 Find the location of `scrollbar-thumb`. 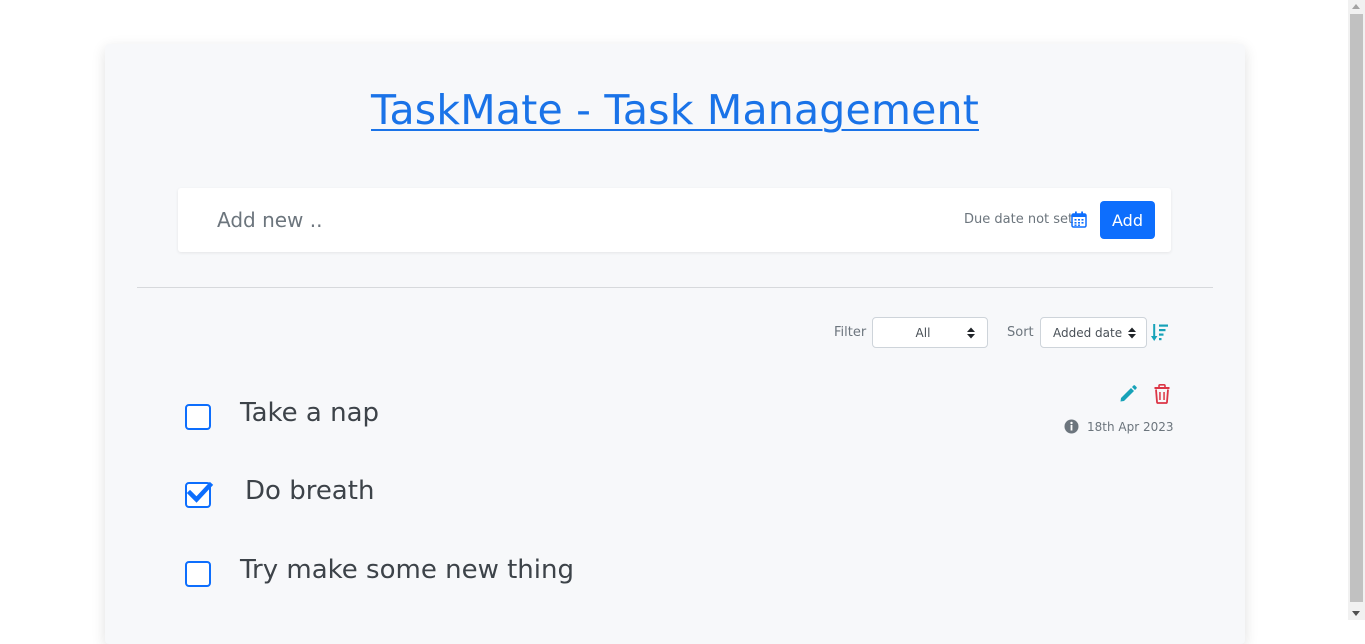

scrollbar-thumb is located at coordinates (1356, 308).